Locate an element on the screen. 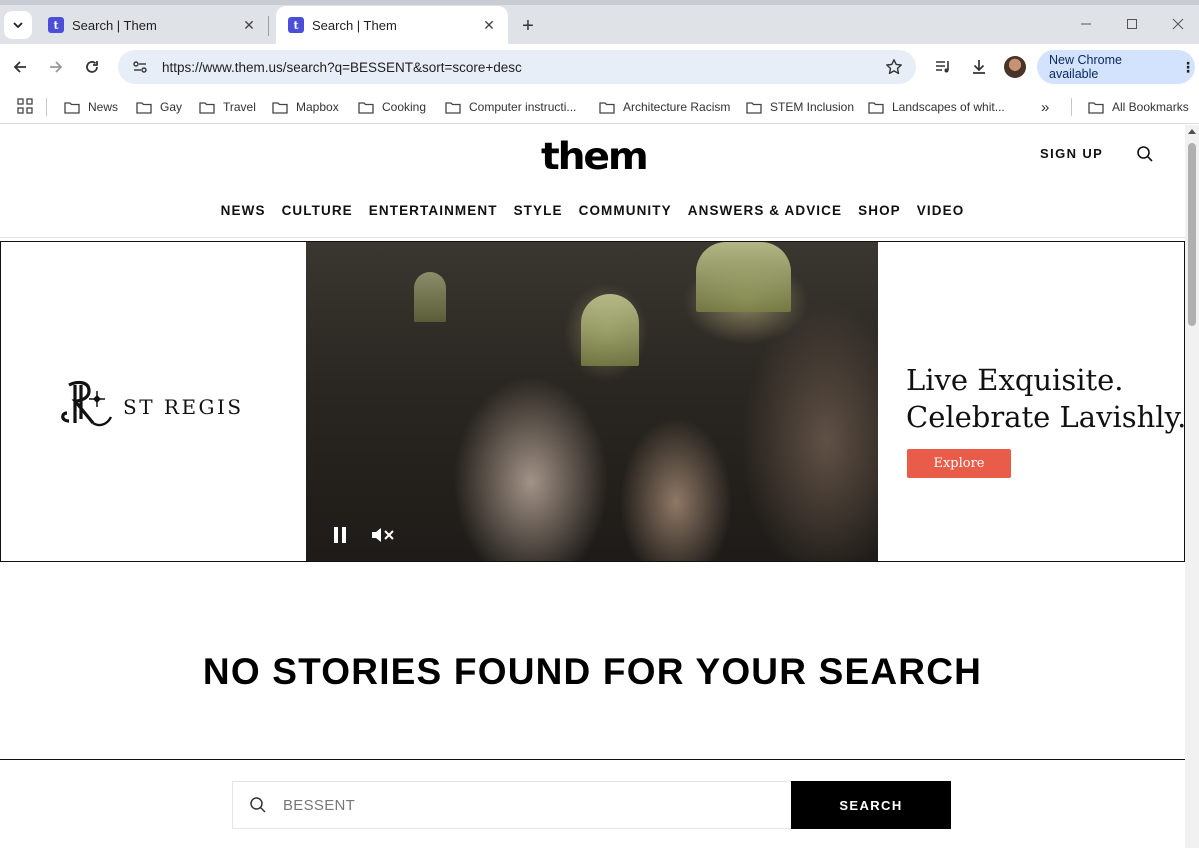 This screenshot has height=848, width=1199. results-divider is located at coordinates (592, 759).